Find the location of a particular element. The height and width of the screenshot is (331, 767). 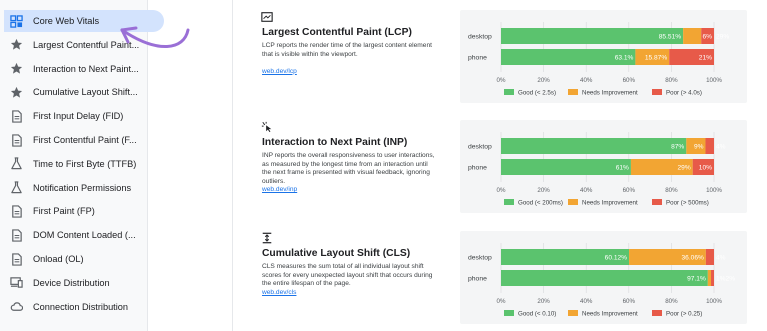

lcp-icon is located at coordinates (267, 16).